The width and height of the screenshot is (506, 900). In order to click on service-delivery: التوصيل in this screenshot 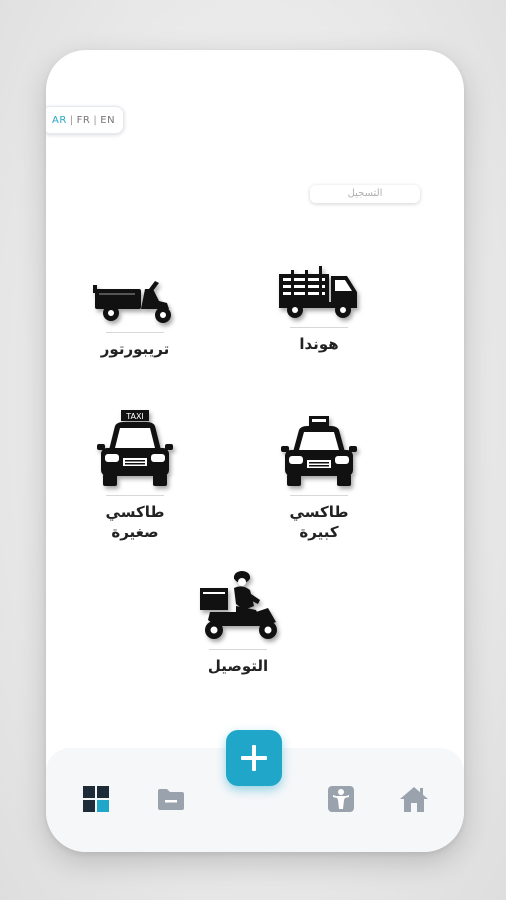, I will do `click(238, 623)`.